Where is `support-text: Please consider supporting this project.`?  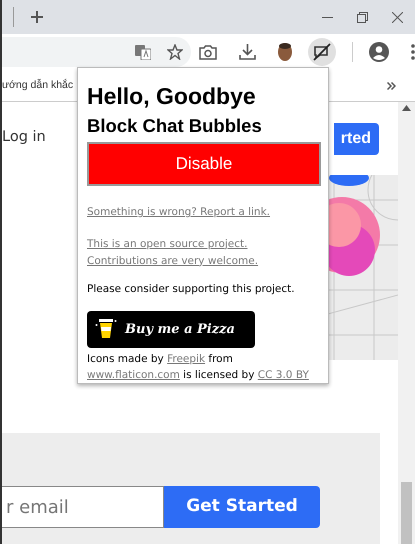 support-text: Please consider supporting this project. is located at coordinates (191, 289).